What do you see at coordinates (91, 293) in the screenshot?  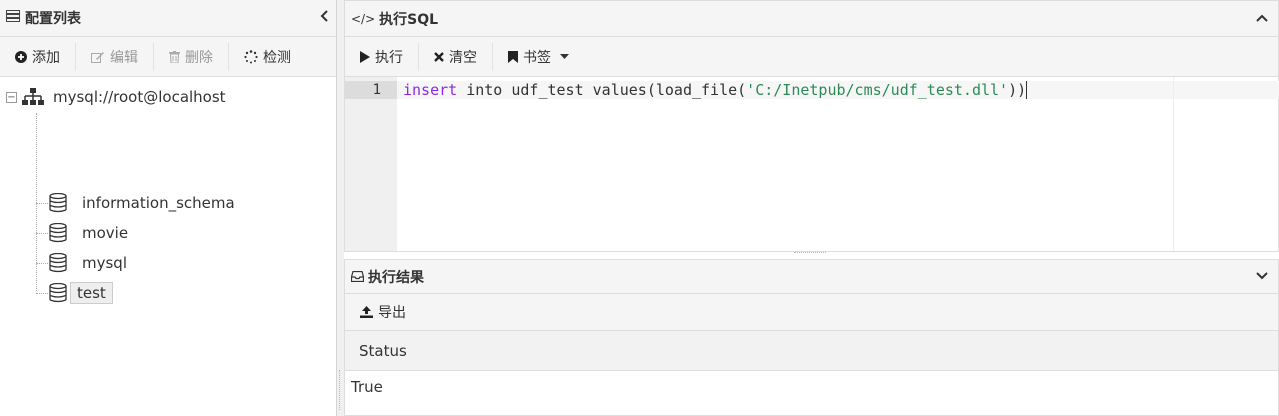 I see `tree-item-label-selected: test` at bounding box center [91, 293].